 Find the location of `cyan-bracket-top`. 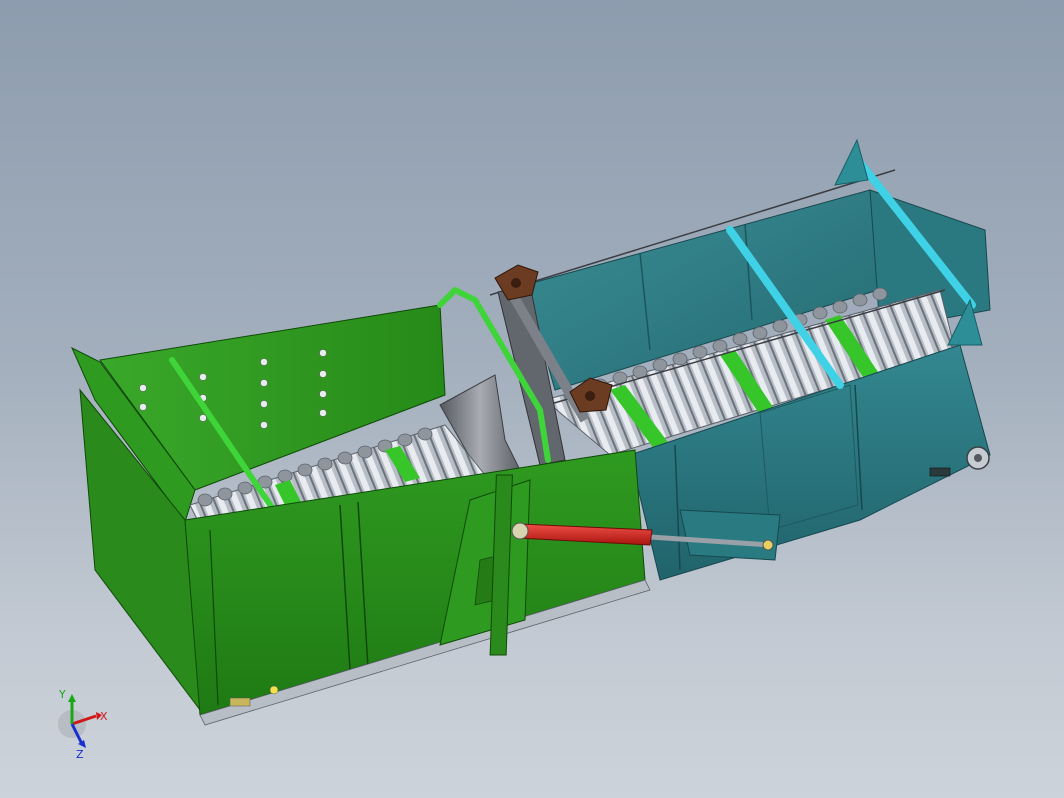

cyan-bracket-top is located at coordinates (851, 162).